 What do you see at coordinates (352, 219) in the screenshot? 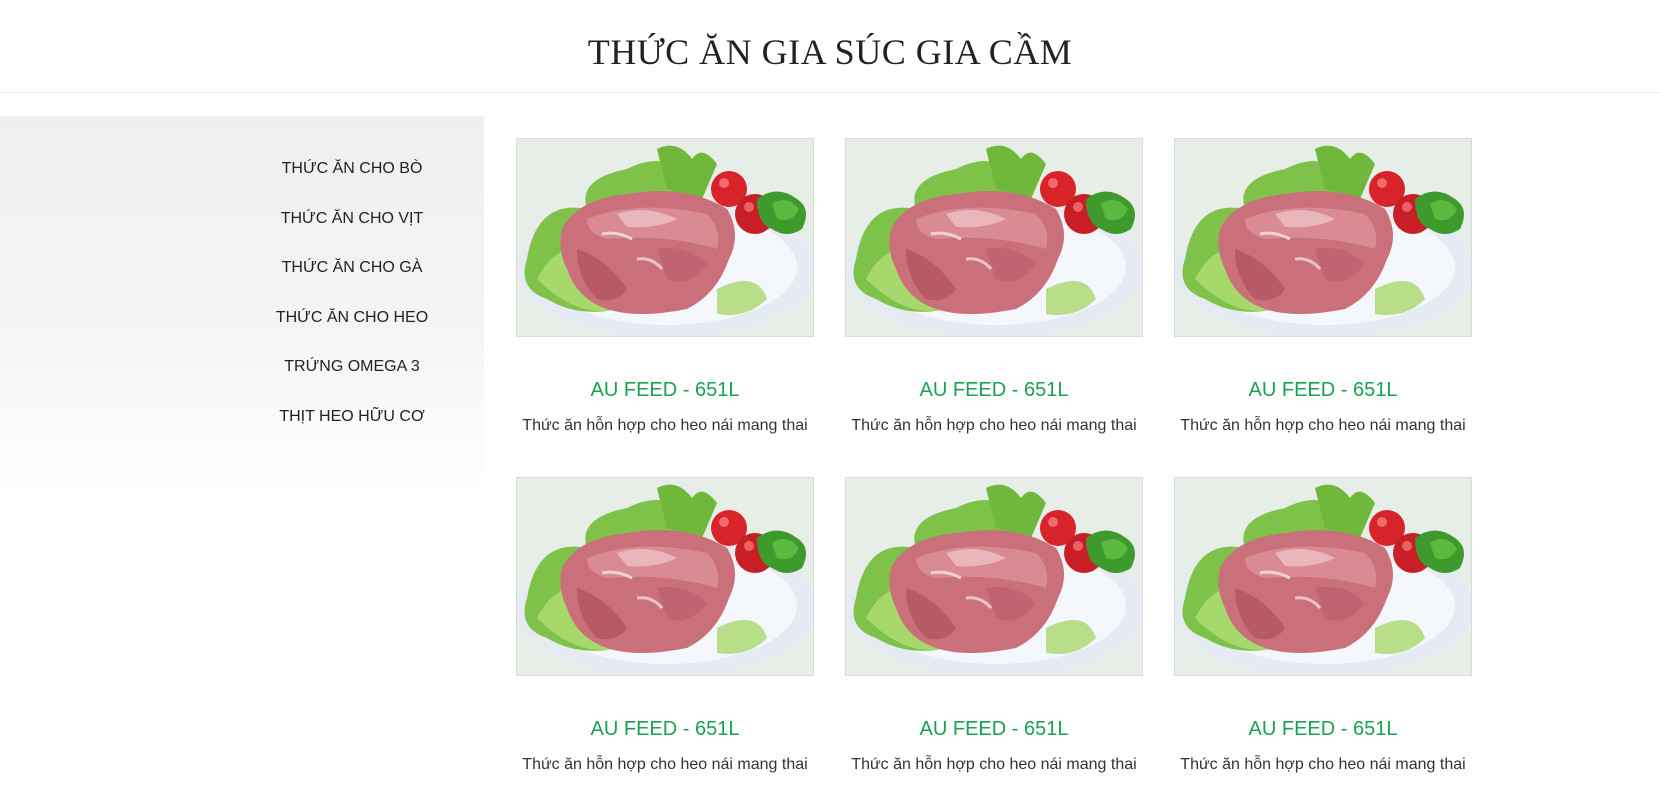
I see `sidebar-item-1: THỨC ĂN CHO VỊT` at bounding box center [352, 219].